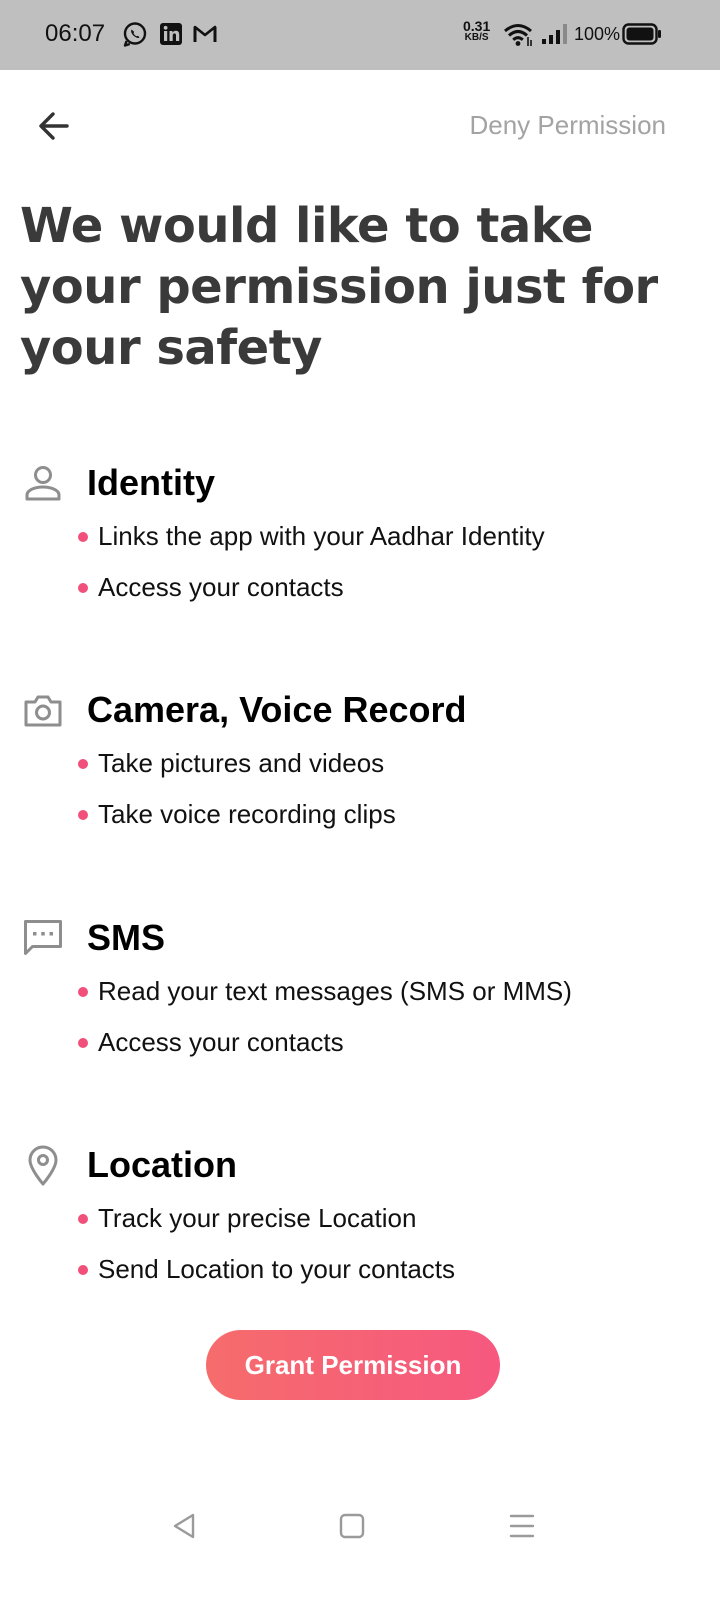 This screenshot has width=720, height=1600. I want to click on status-time: 06:07, so click(75, 33).